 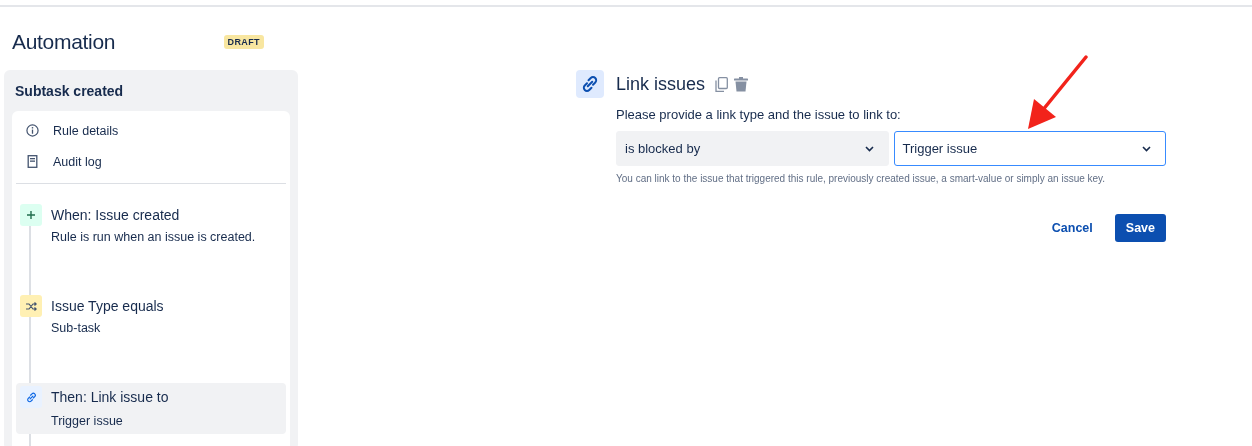 What do you see at coordinates (151, 128) in the screenshot?
I see `sidebar-item: Rule details` at bounding box center [151, 128].